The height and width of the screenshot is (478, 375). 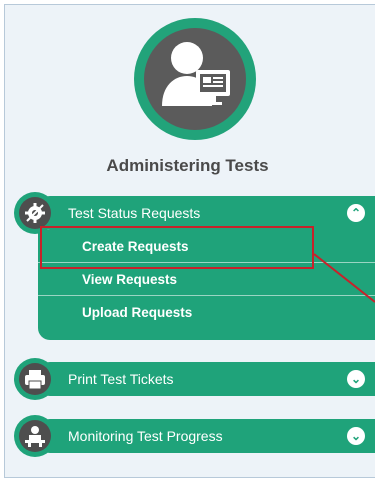 I want to click on menu-label: Monitoring Test Progress, so click(x=145, y=436).